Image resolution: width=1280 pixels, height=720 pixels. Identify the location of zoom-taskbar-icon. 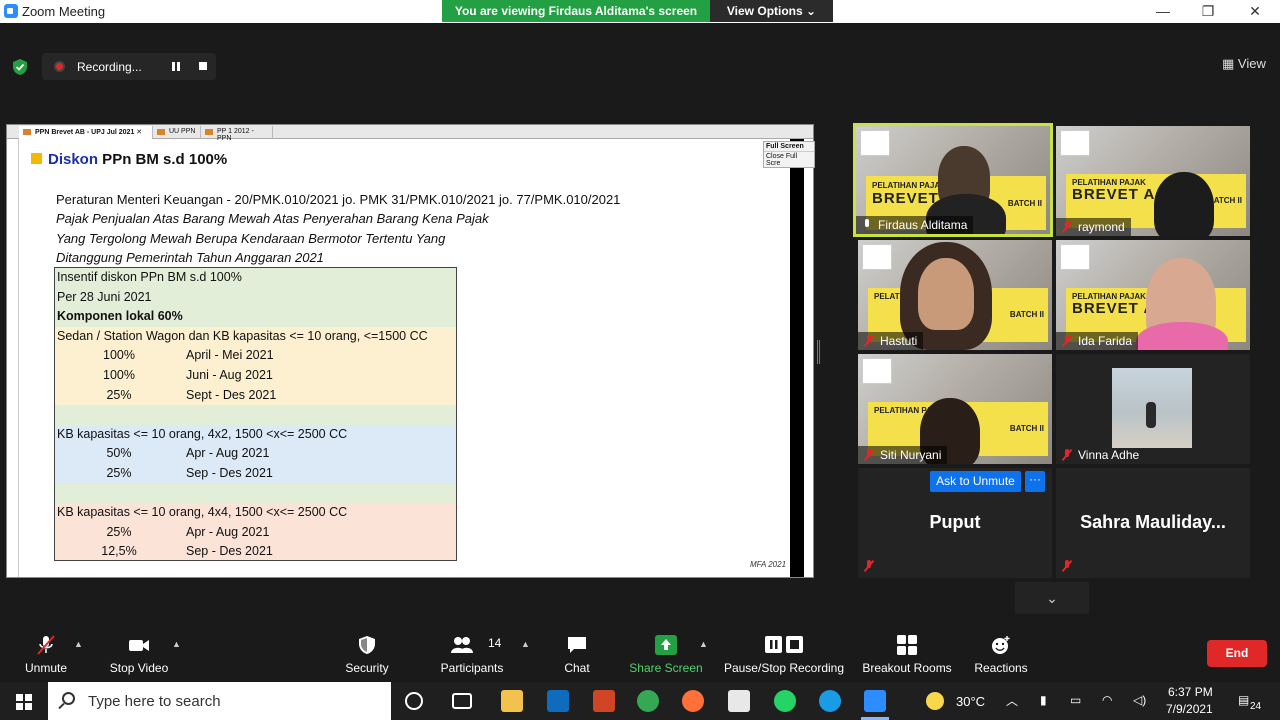
(875, 701).